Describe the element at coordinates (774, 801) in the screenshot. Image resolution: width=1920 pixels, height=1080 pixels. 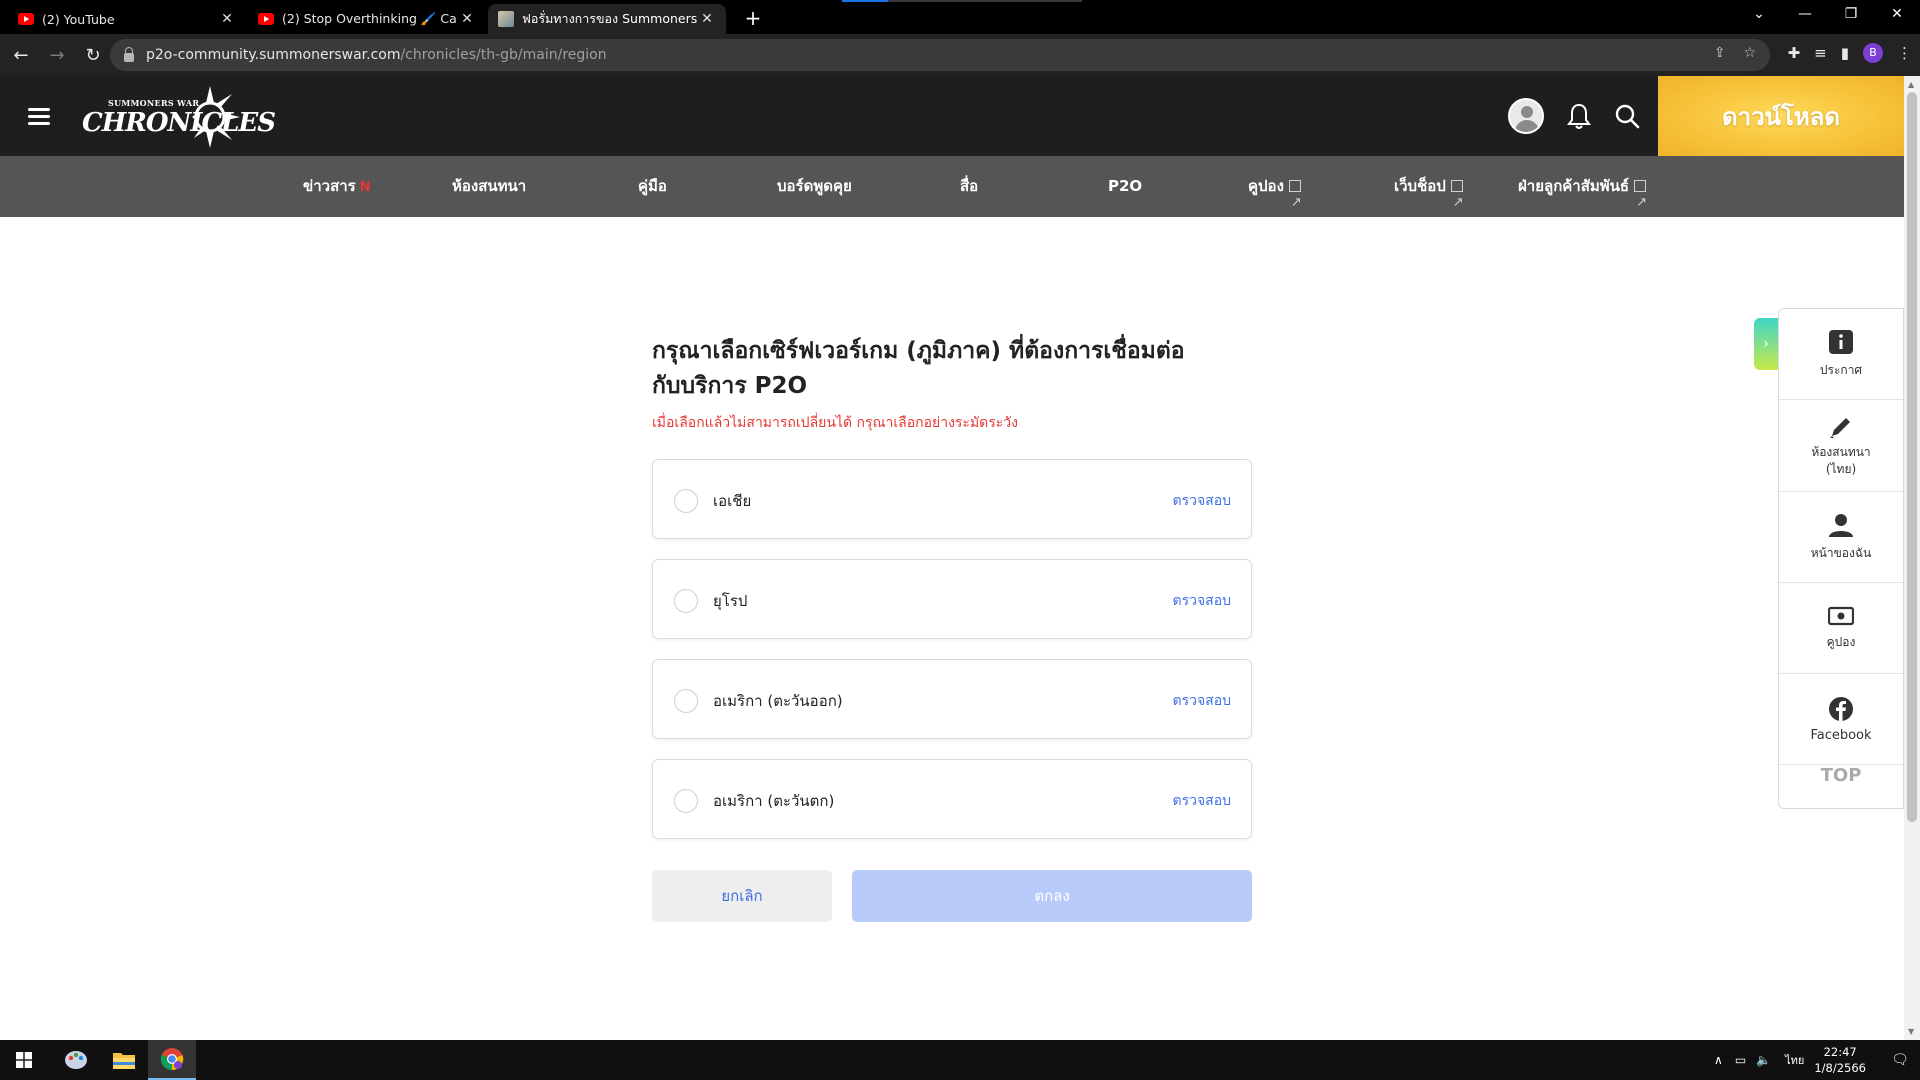
I see `region-label: อเมริกา (ตะวันตก)` at that location.